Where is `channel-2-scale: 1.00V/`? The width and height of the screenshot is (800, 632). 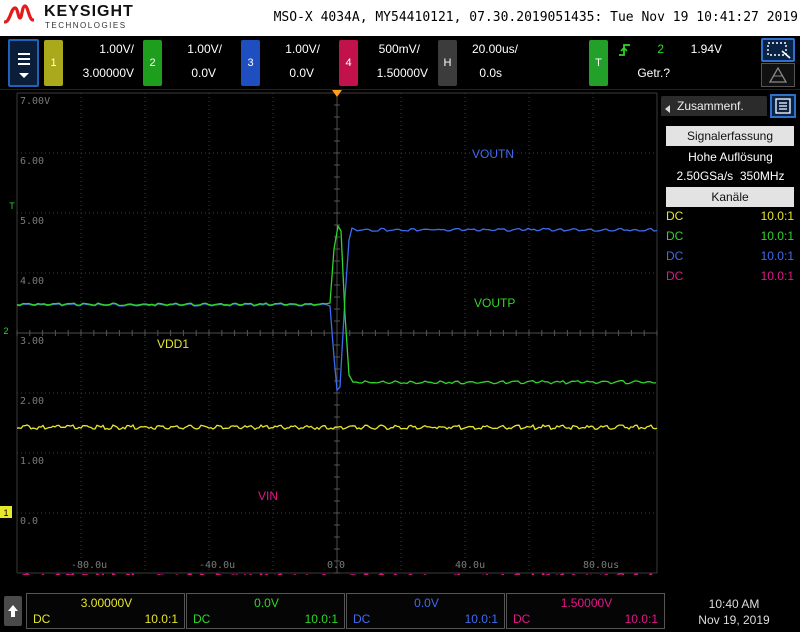
channel-2-scale: 1.00V/ is located at coordinates (204, 49).